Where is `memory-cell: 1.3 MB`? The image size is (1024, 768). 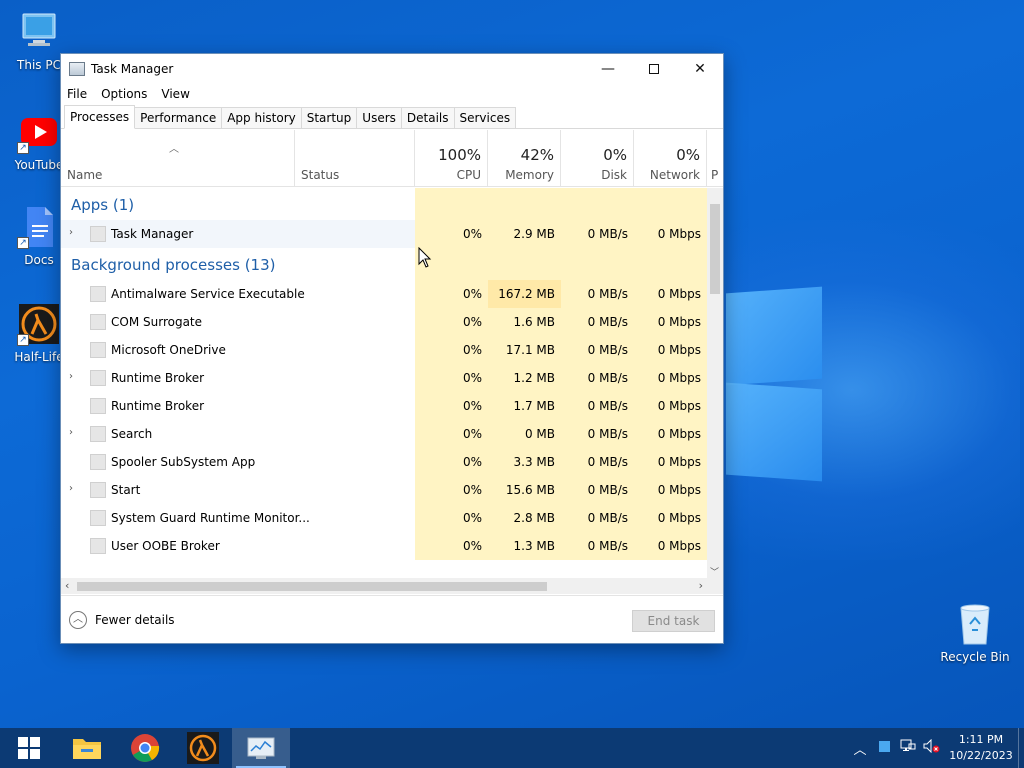
memory-cell: 1.3 MB is located at coordinates (524, 546).